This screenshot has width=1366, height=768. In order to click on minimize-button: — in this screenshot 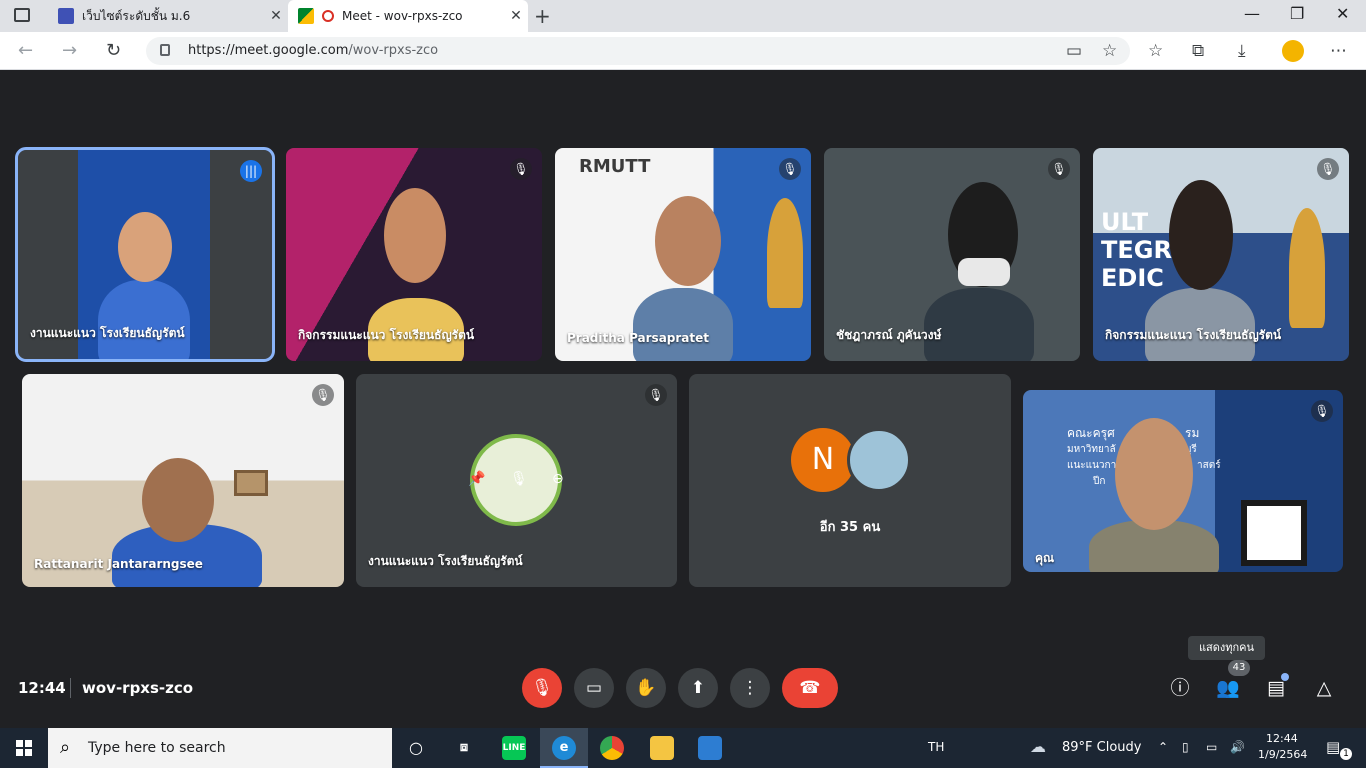, I will do `click(1252, 13)`.